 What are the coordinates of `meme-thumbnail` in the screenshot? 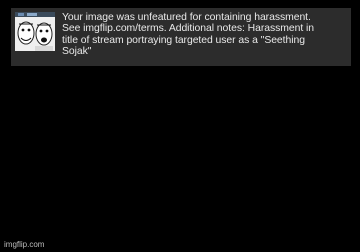 It's located at (35, 31).